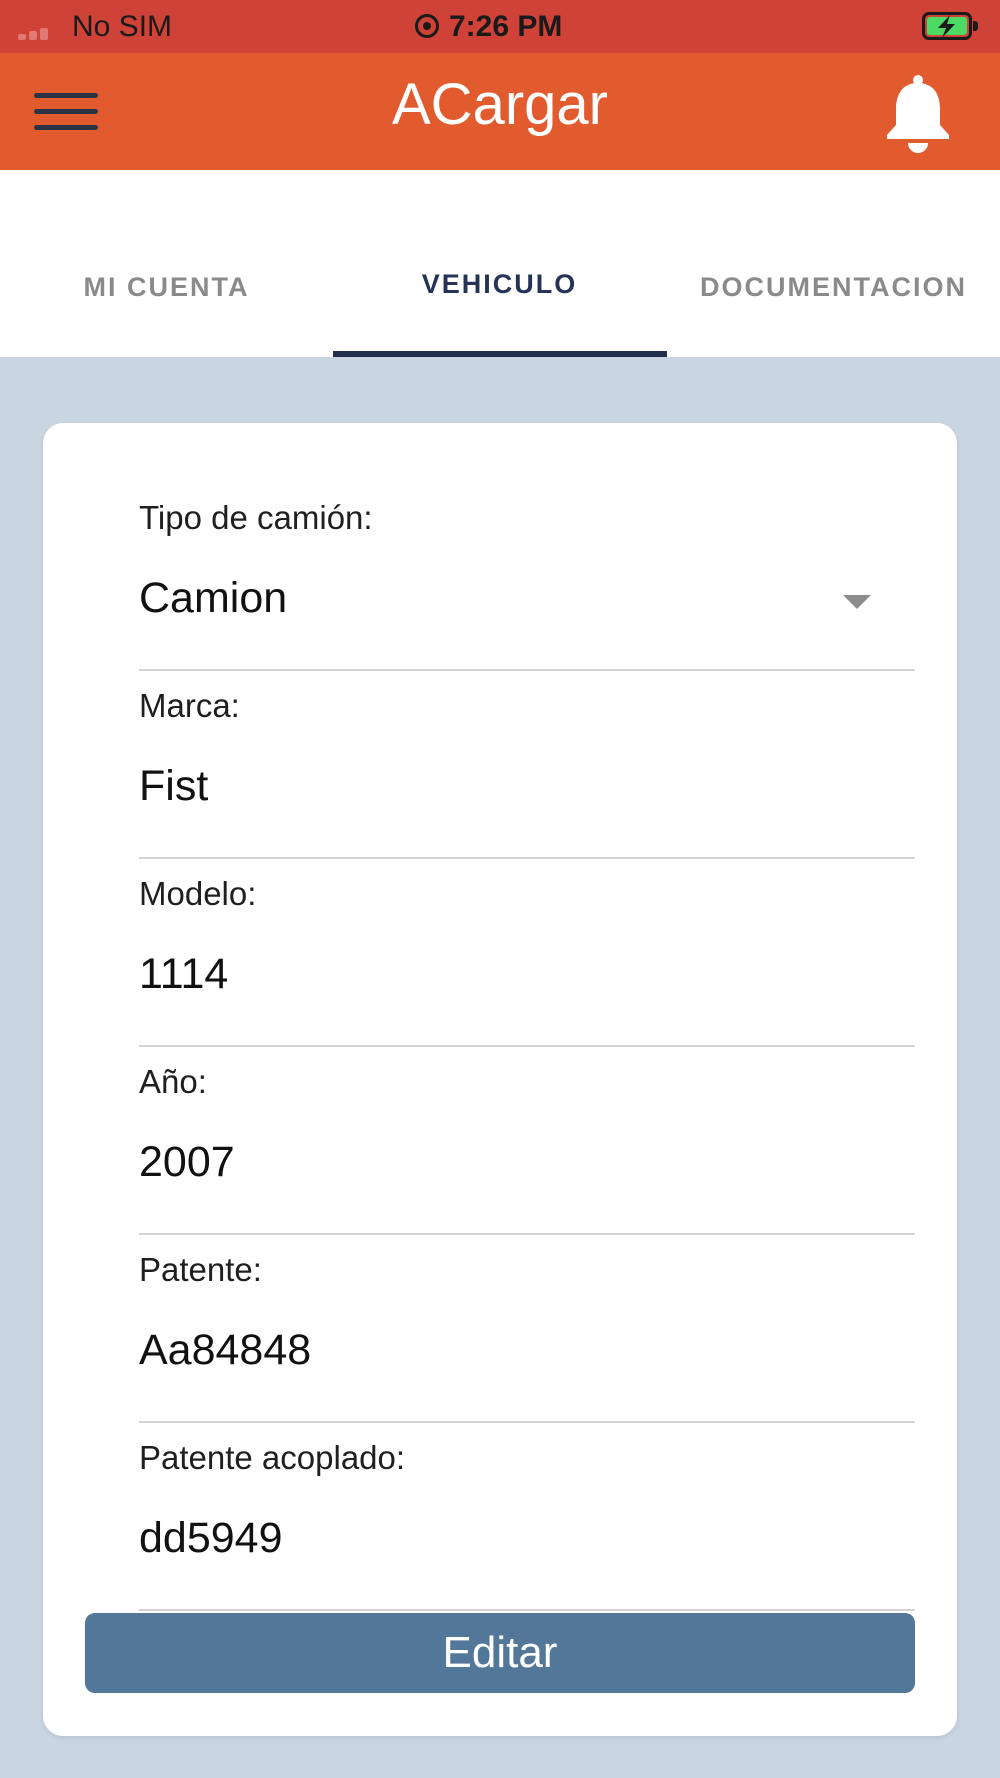 The height and width of the screenshot is (1778, 1000). I want to click on brand-label: Marca:, so click(189, 705).